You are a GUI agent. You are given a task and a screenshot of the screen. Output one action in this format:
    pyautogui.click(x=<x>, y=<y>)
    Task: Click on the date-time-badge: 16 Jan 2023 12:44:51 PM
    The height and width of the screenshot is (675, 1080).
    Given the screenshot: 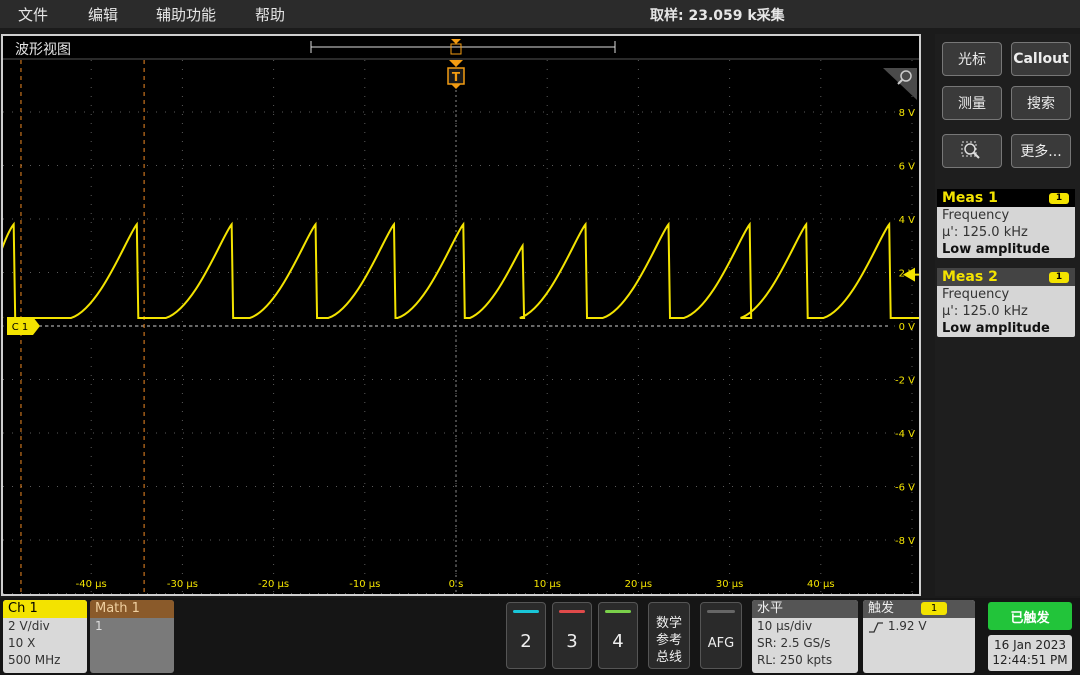 What is the action you would take?
    pyautogui.click(x=1030, y=653)
    